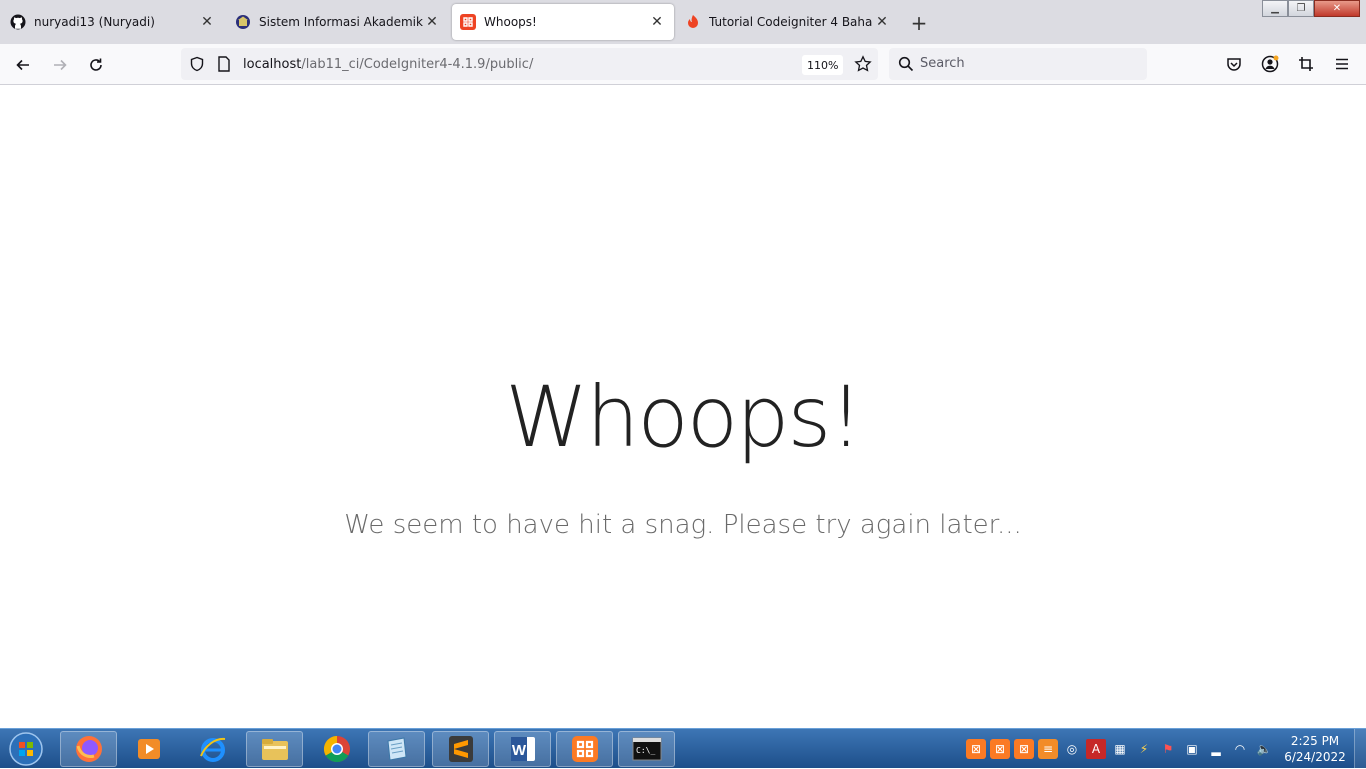  I want to click on taskbar-firefox, so click(88, 749).